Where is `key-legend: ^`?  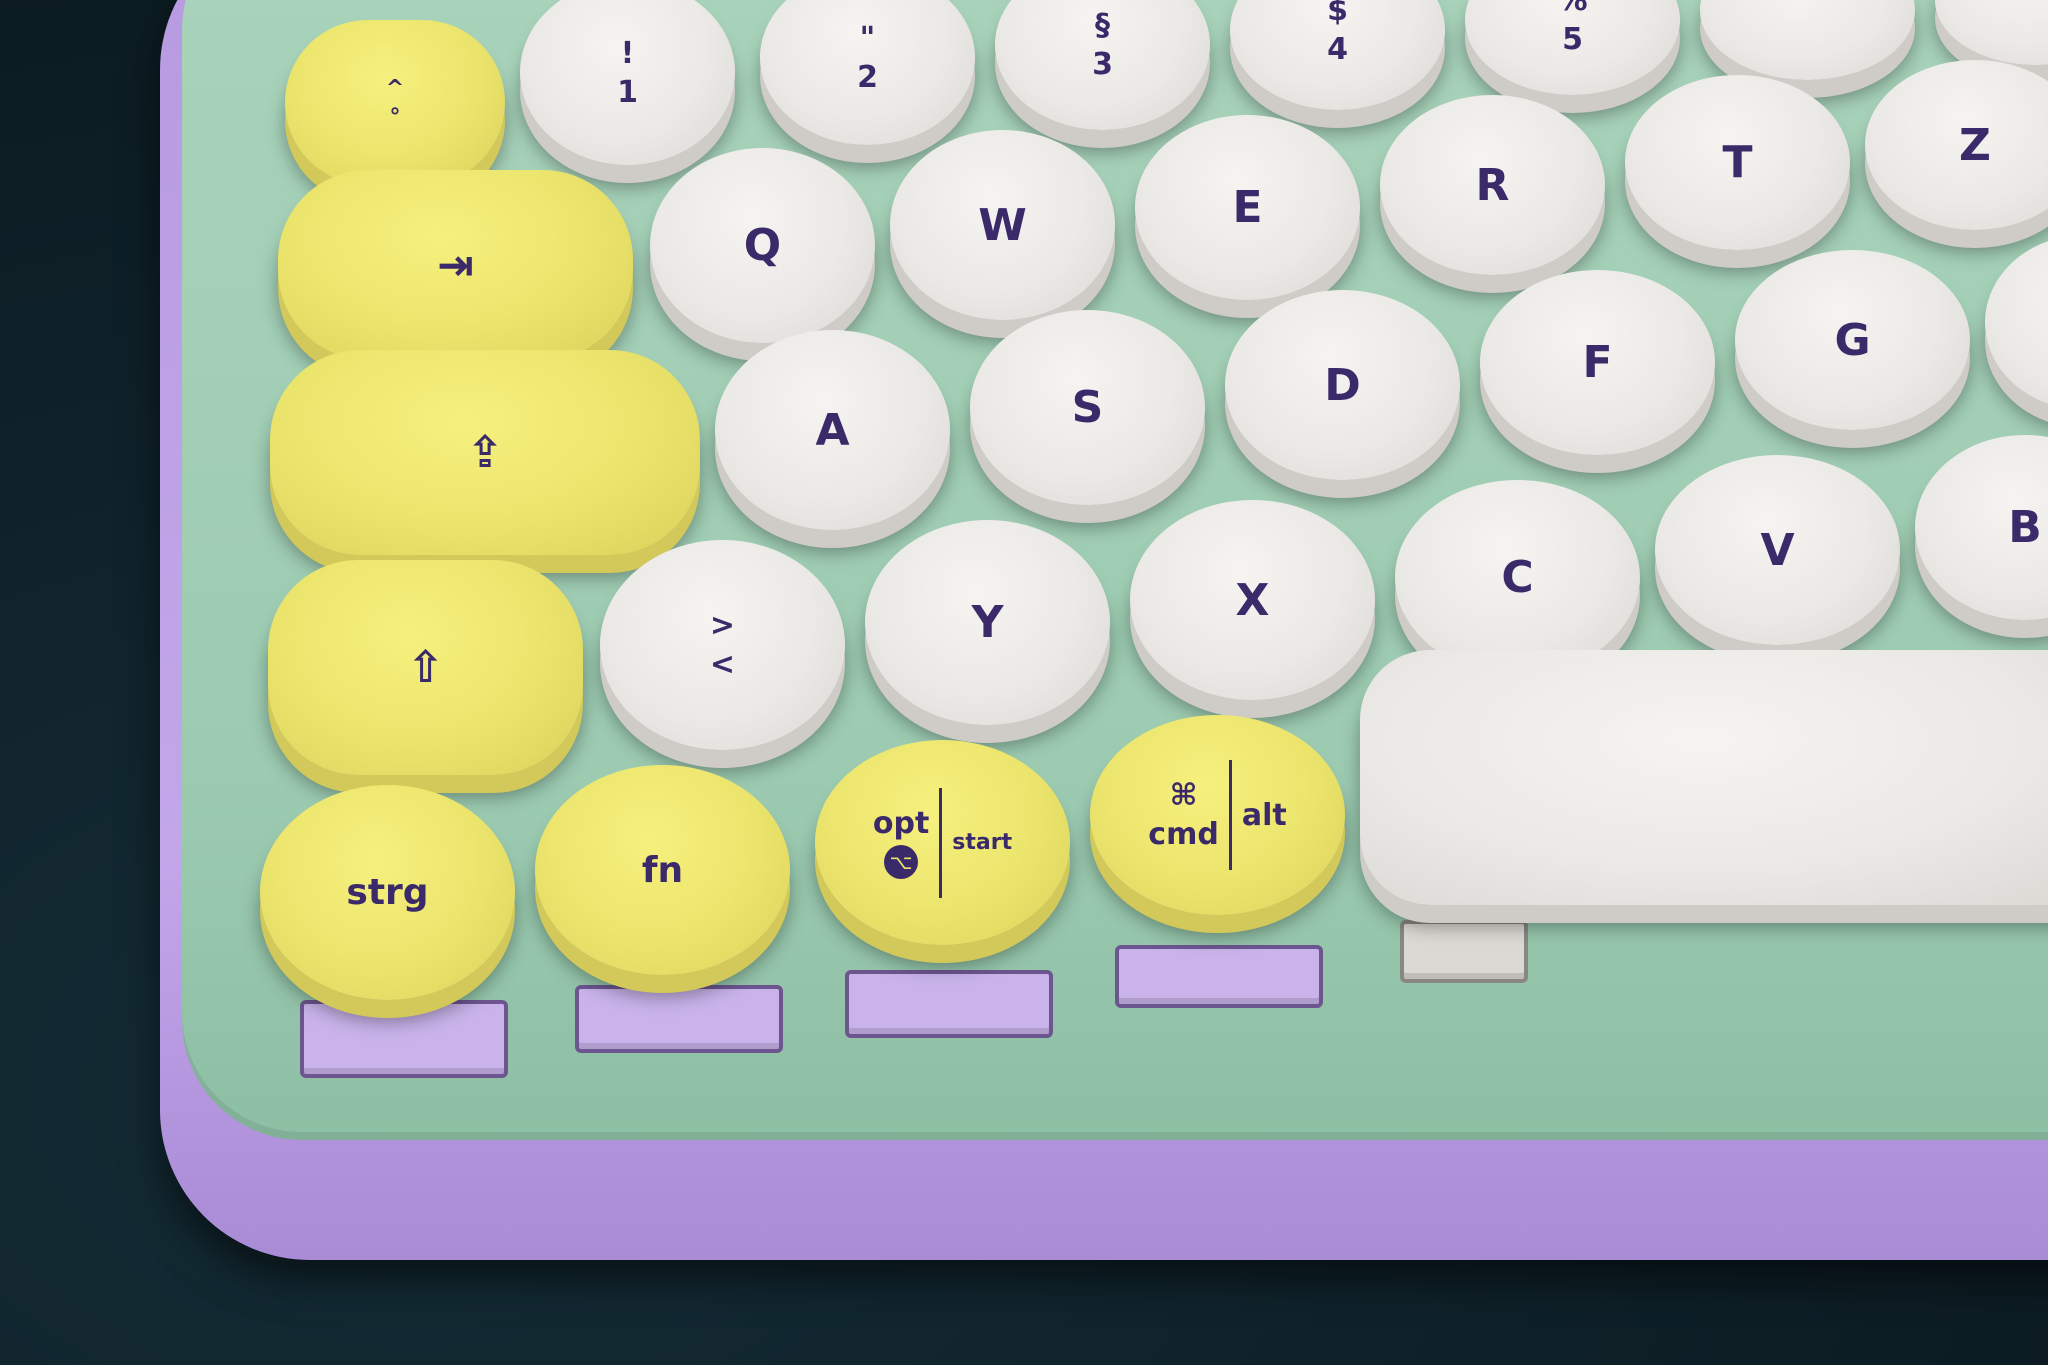
key-legend: ^ is located at coordinates (395, 88).